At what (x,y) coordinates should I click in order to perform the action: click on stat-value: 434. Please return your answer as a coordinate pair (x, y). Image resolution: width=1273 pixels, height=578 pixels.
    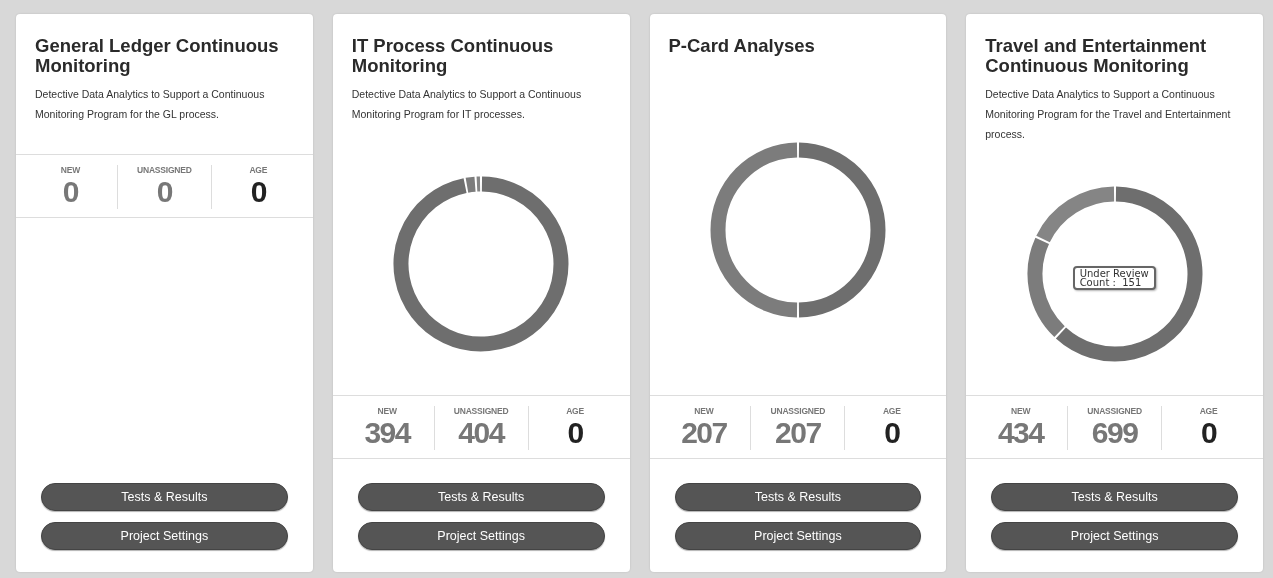
    Looking at the image, I should click on (1020, 433).